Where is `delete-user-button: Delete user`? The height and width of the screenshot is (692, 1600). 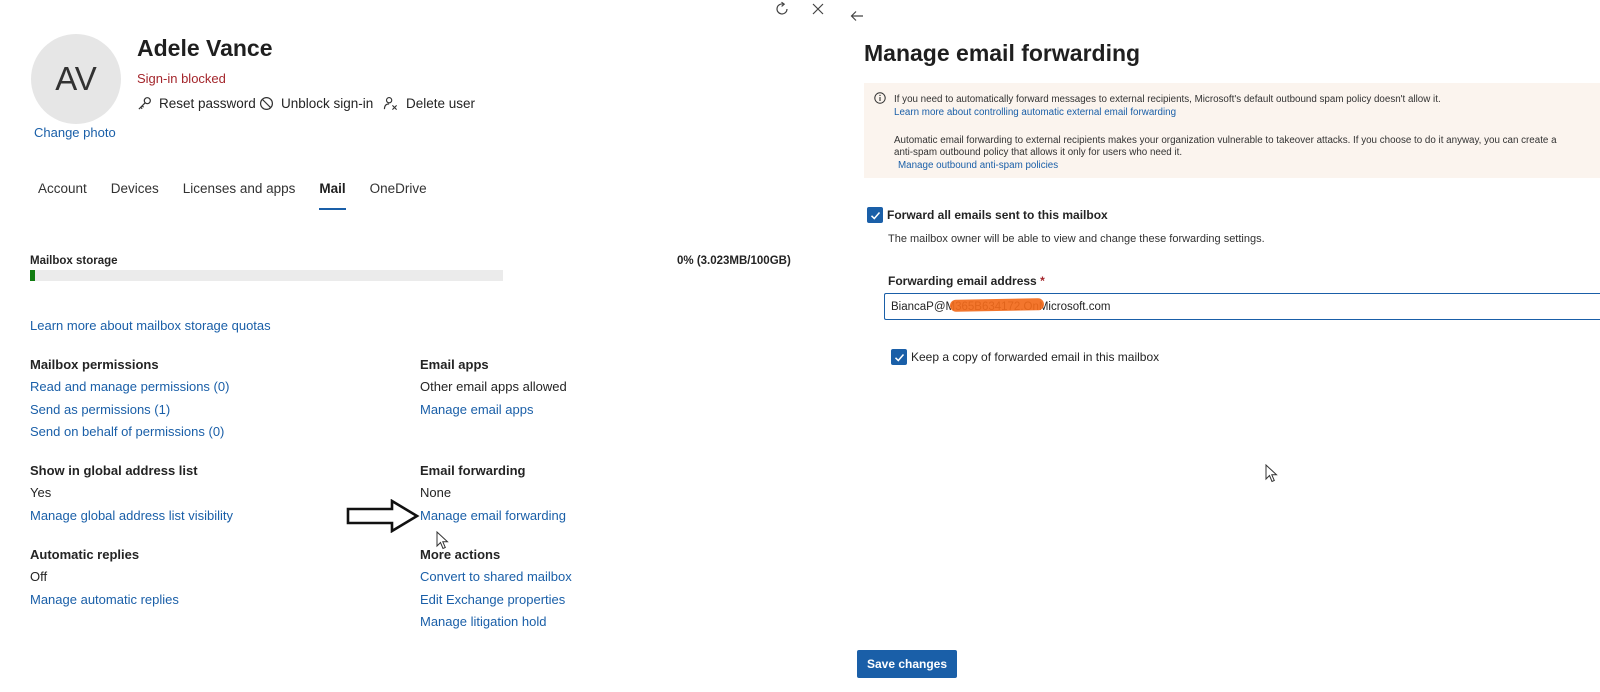
delete-user-button: Delete user is located at coordinates (429, 103).